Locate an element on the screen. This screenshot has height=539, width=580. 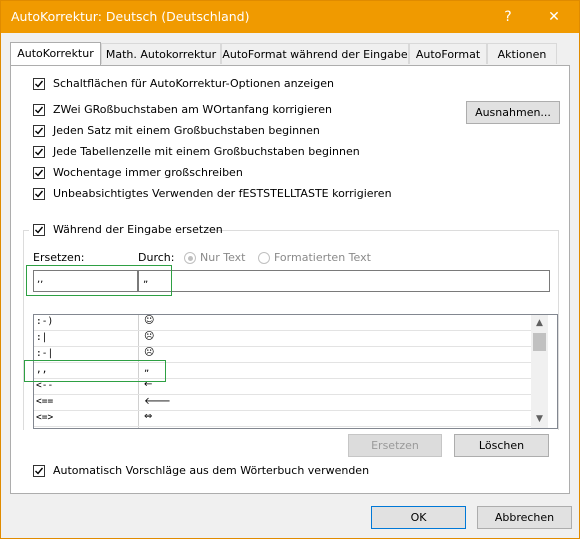
plain-text-label: Nur Text is located at coordinates (223, 257).